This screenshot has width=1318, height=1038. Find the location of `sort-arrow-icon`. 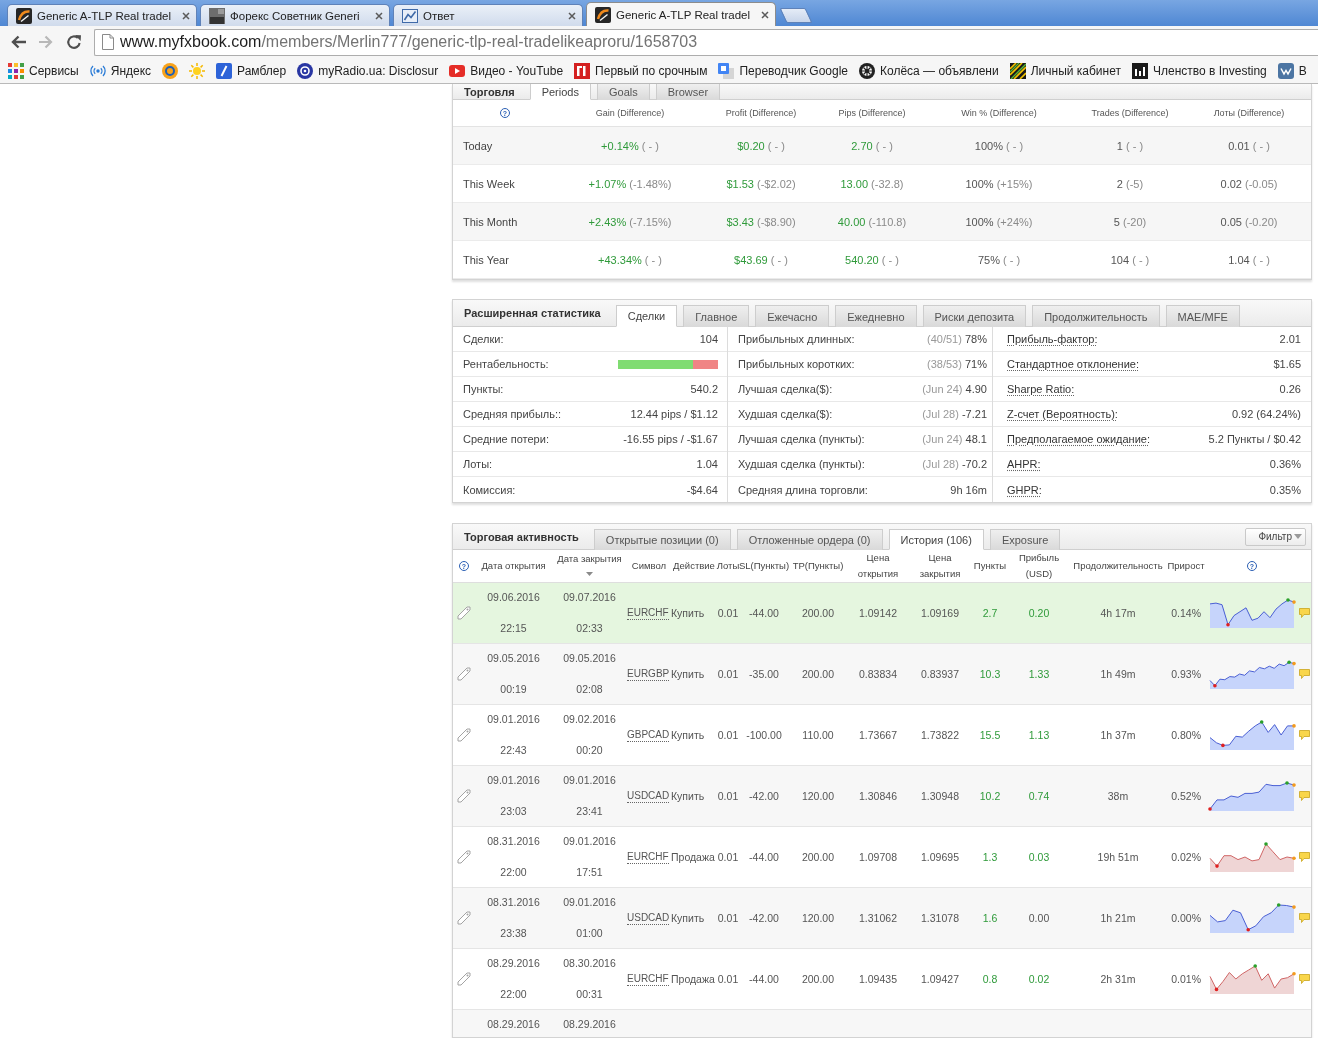

sort-arrow-icon is located at coordinates (589, 574).